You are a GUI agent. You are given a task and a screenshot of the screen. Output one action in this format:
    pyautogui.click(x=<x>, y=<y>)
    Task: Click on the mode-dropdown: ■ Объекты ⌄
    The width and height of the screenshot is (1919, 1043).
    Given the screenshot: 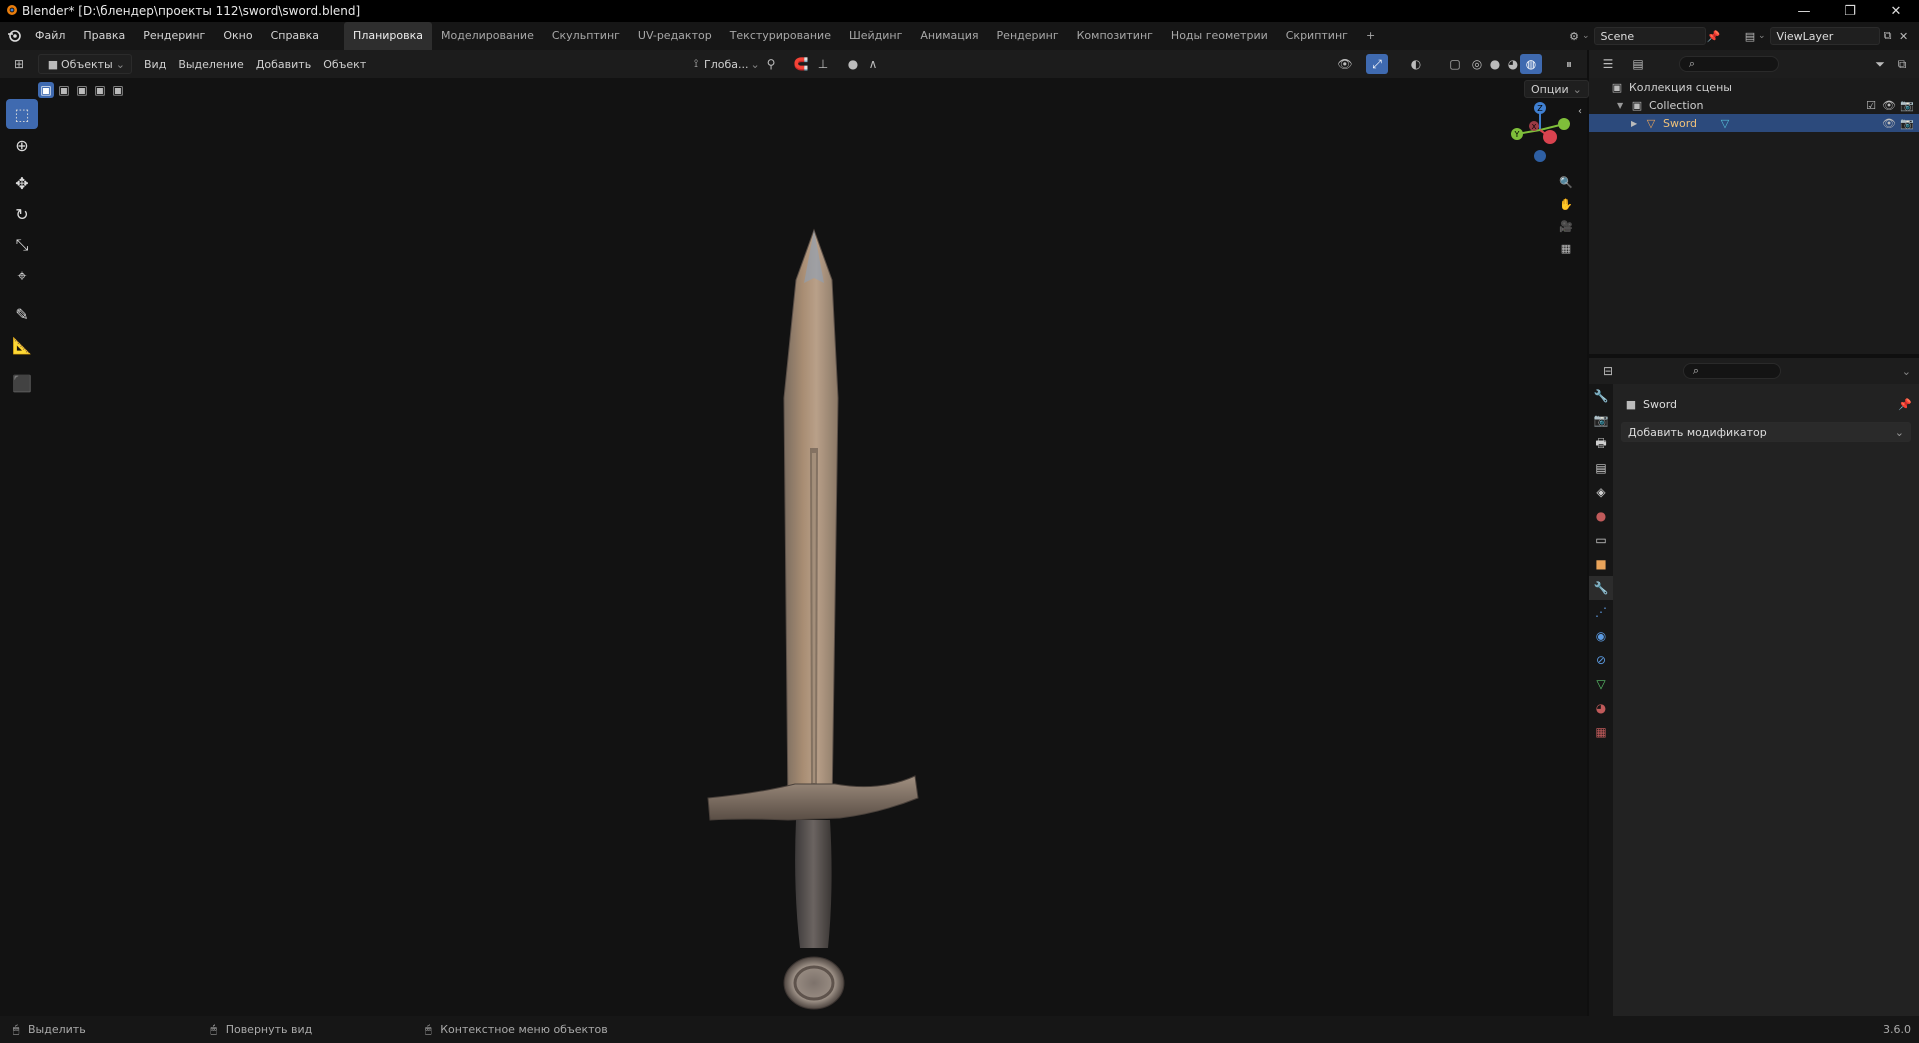 What is the action you would take?
    pyautogui.click(x=85, y=64)
    